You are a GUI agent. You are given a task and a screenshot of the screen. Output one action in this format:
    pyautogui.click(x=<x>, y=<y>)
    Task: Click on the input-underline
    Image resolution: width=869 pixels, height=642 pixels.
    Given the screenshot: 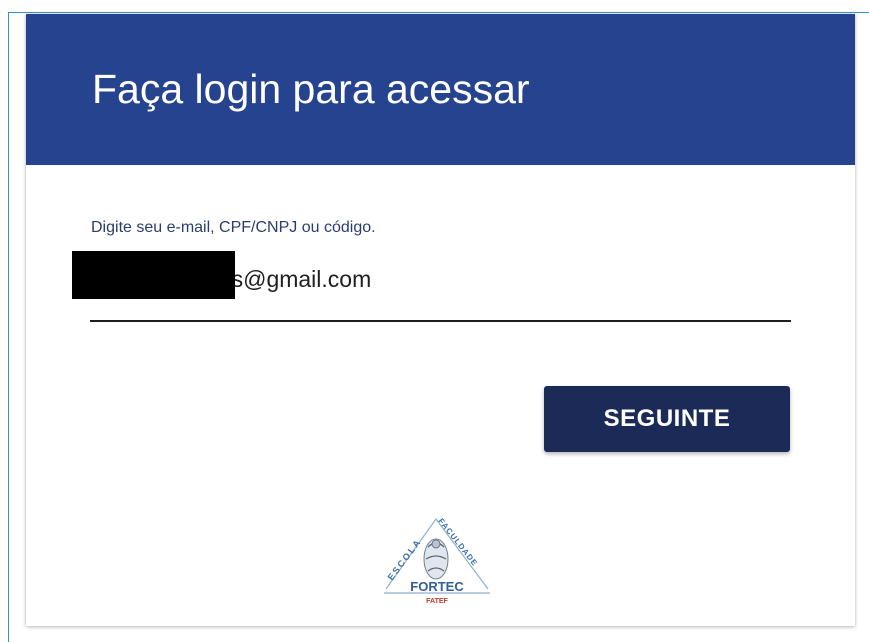 What is the action you would take?
    pyautogui.click(x=440, y=321)
    